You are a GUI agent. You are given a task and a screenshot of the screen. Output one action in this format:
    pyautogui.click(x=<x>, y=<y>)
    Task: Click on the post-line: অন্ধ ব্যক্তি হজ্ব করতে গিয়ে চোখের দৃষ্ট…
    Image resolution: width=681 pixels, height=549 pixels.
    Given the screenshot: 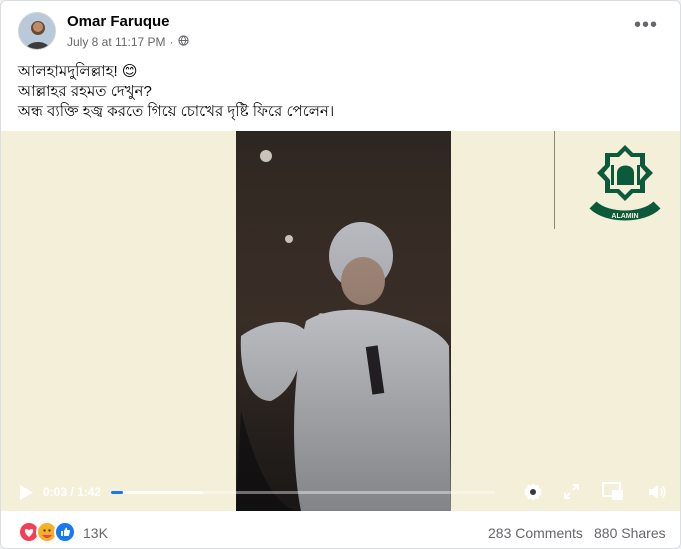 What is the action you would take?
    pyautogui.click(x=176, y=111)
    